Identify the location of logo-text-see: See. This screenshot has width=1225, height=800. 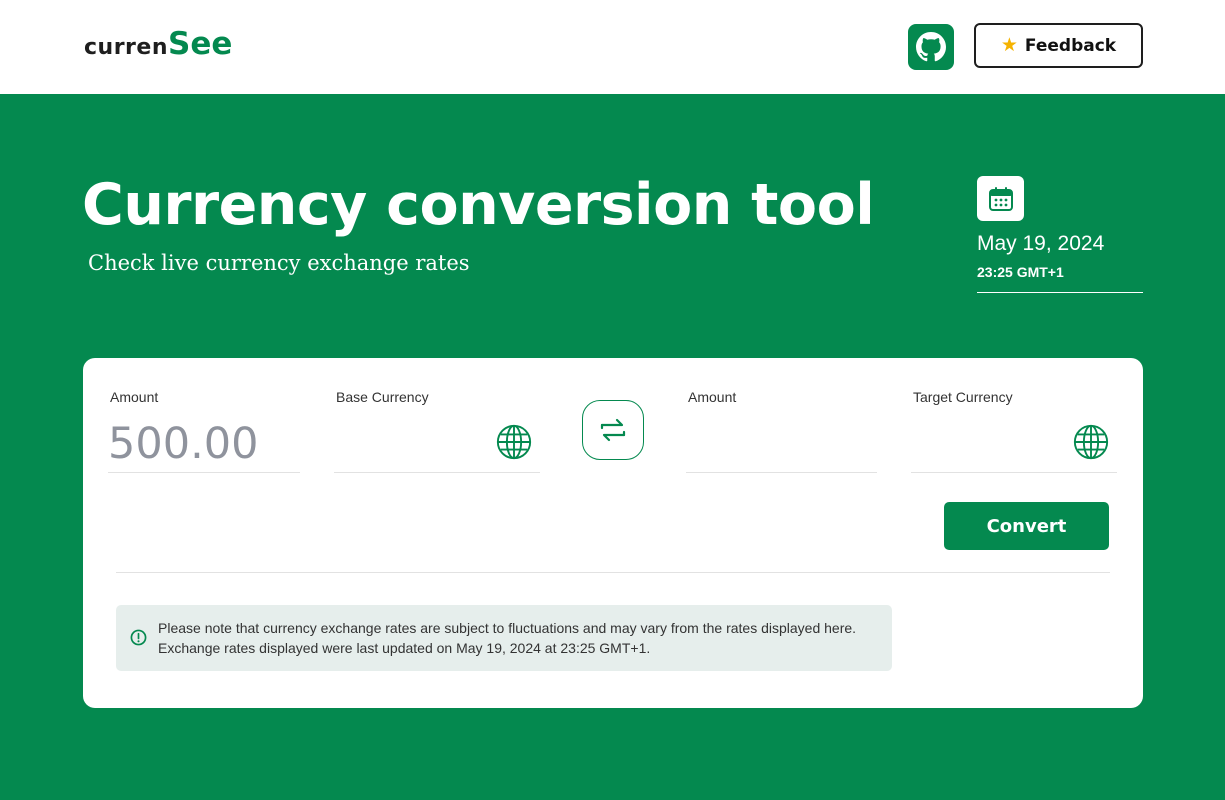
(200, 44).